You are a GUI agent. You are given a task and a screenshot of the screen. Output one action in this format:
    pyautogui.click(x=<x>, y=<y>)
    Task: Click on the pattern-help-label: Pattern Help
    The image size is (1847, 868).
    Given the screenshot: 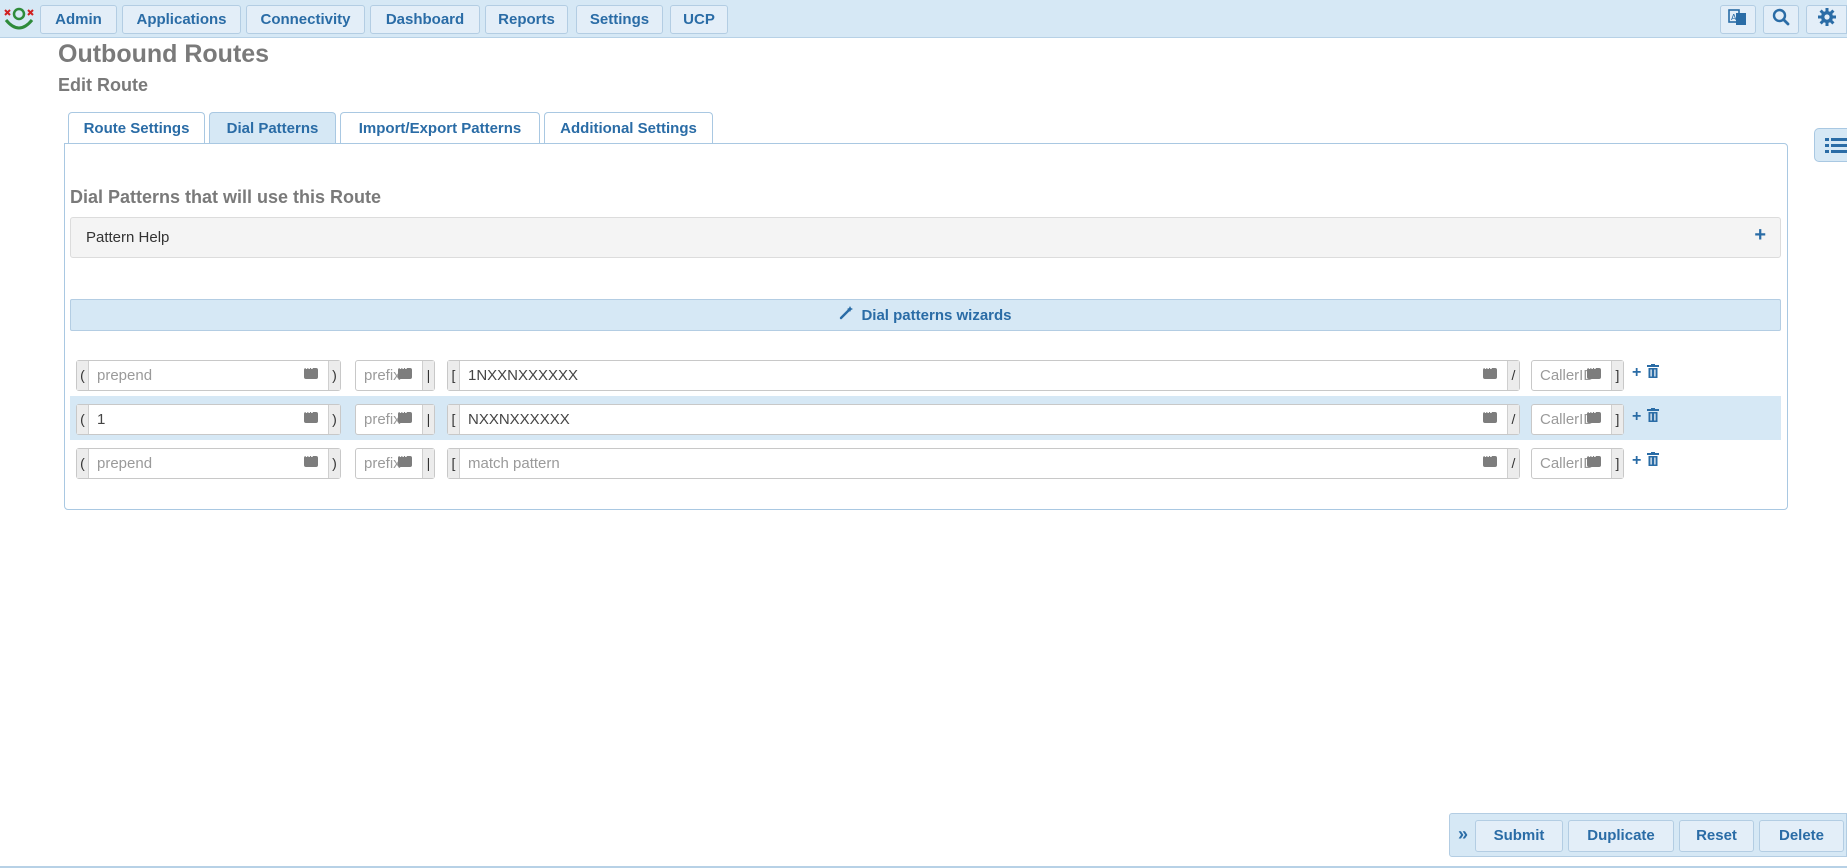 What is the action you would take?
    pyautogui.click(x=128, y=237)
    